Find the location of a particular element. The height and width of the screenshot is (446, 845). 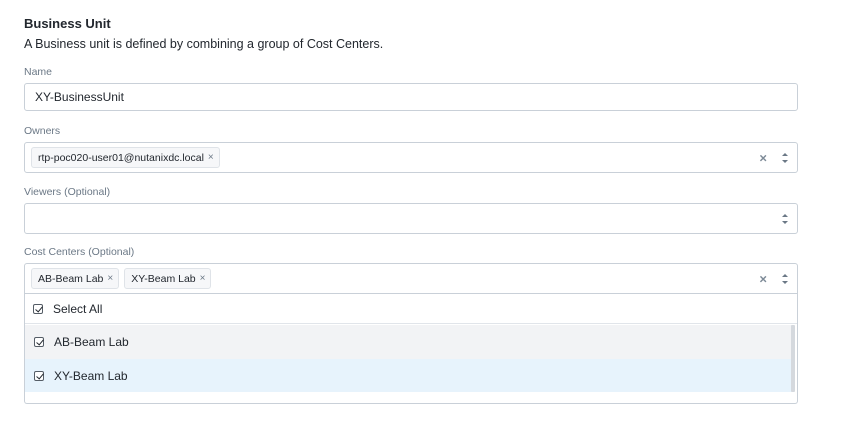

owners-label: Owners is located at coordinates (42, 131).